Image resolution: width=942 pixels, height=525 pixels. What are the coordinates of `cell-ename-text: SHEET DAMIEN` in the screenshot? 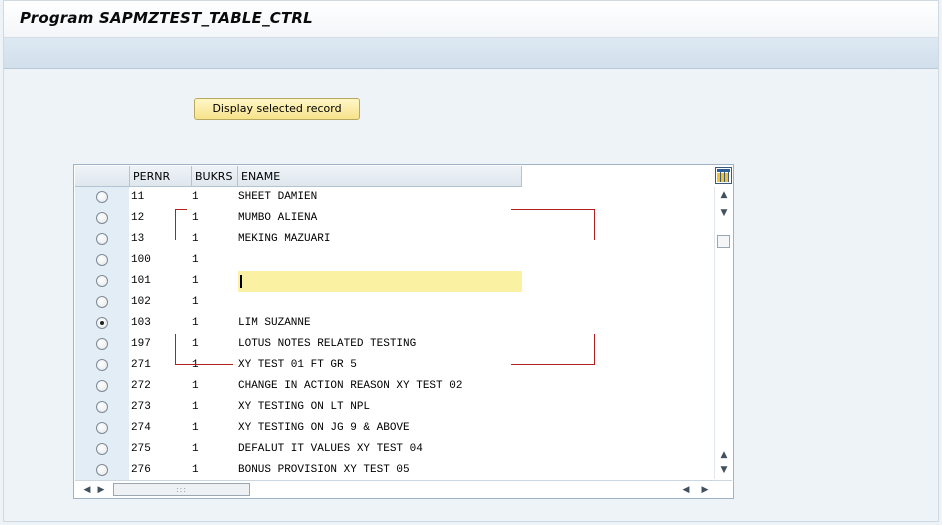 It's located at (278, 197).